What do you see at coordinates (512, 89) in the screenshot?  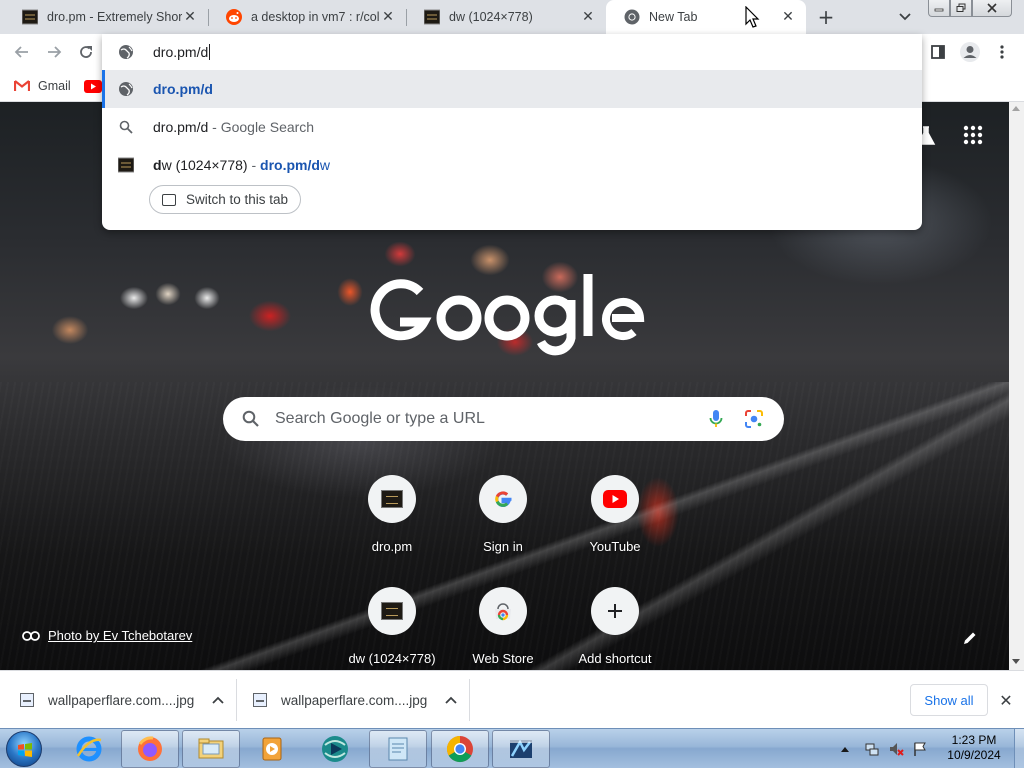 I see `suggestion-url: dro.pm/d` at bounding box center [512, 89].